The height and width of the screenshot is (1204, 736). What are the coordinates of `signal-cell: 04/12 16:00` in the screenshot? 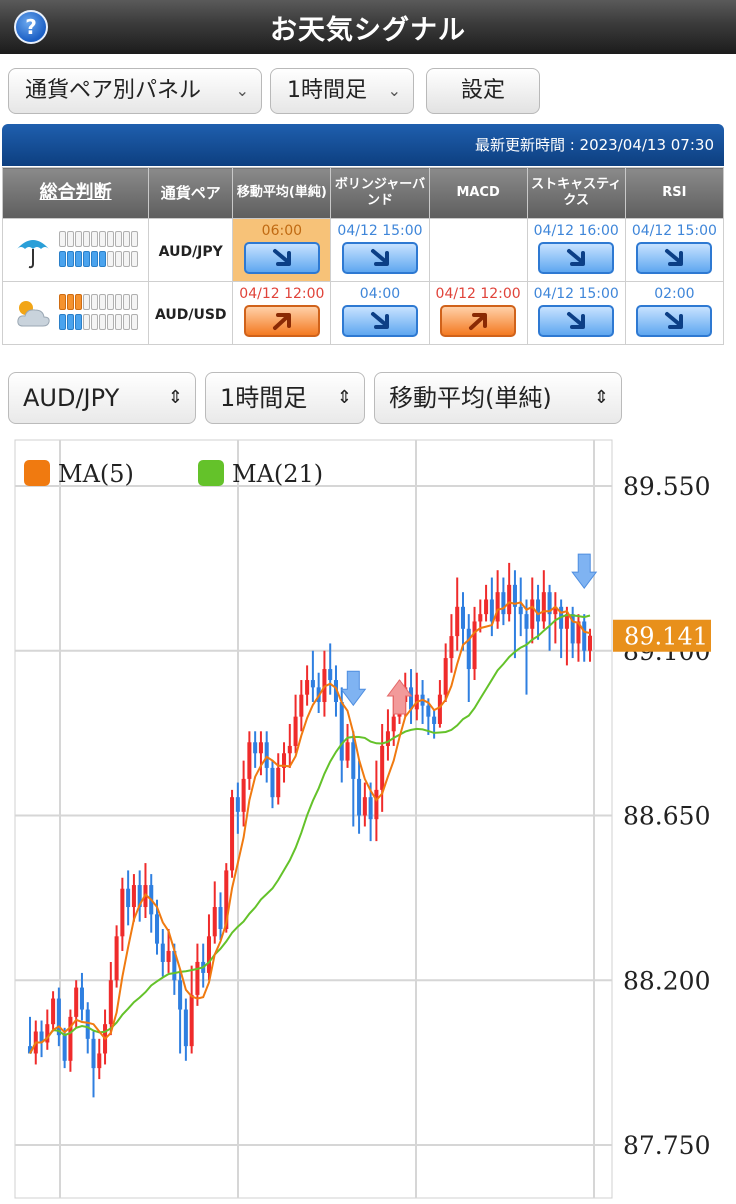 It's located at (576, 250).